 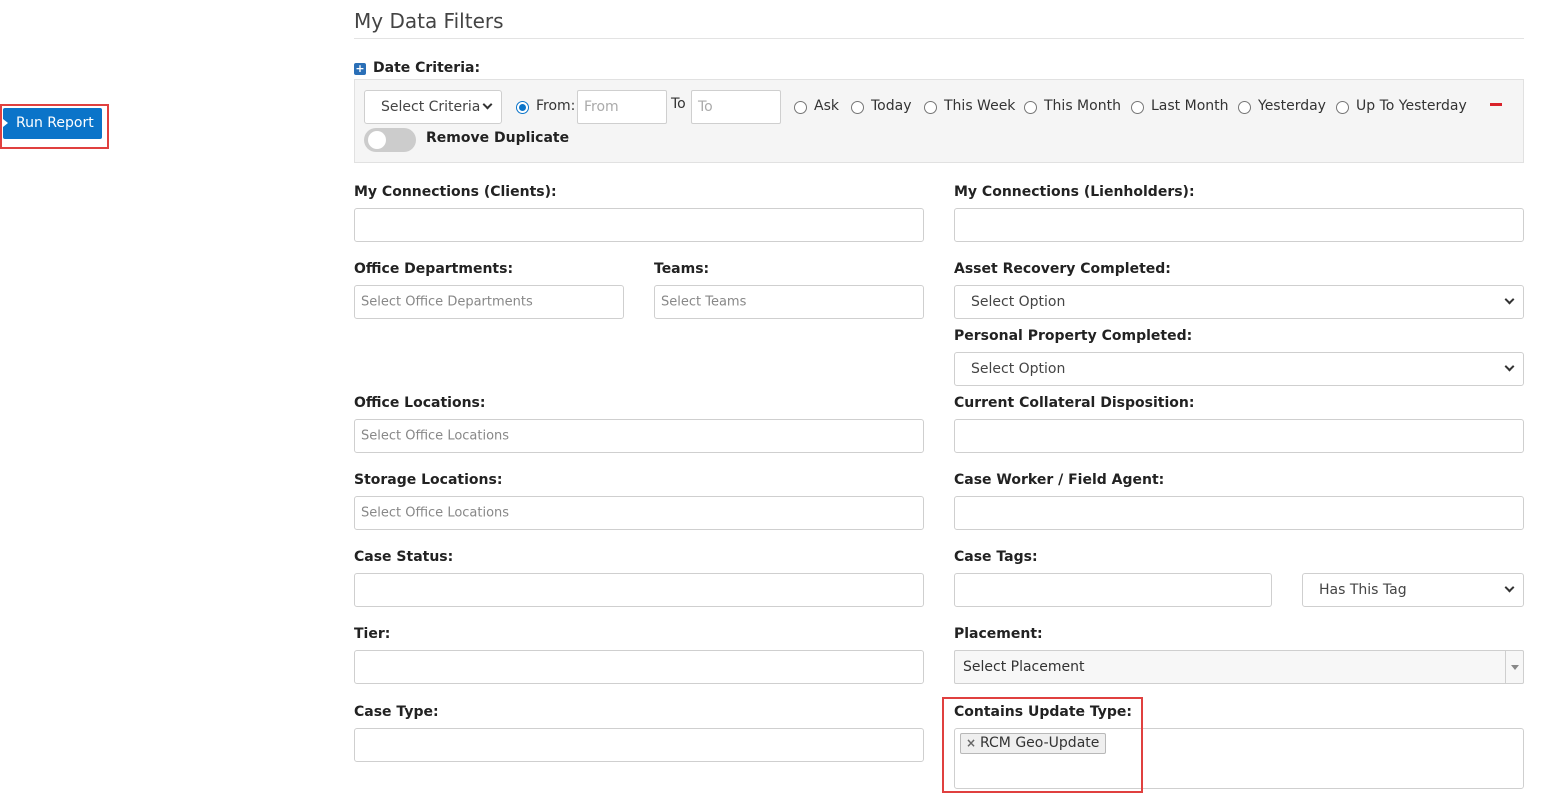 I want to click on office-departments-placeholder: Select Office Departments, so click(x=447, y=302).